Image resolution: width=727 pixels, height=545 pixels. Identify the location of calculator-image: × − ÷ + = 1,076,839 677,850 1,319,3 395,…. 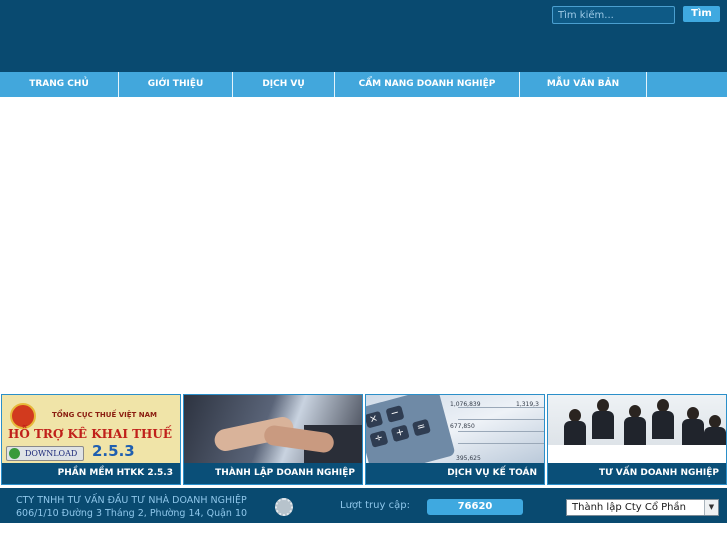
(455, 430).